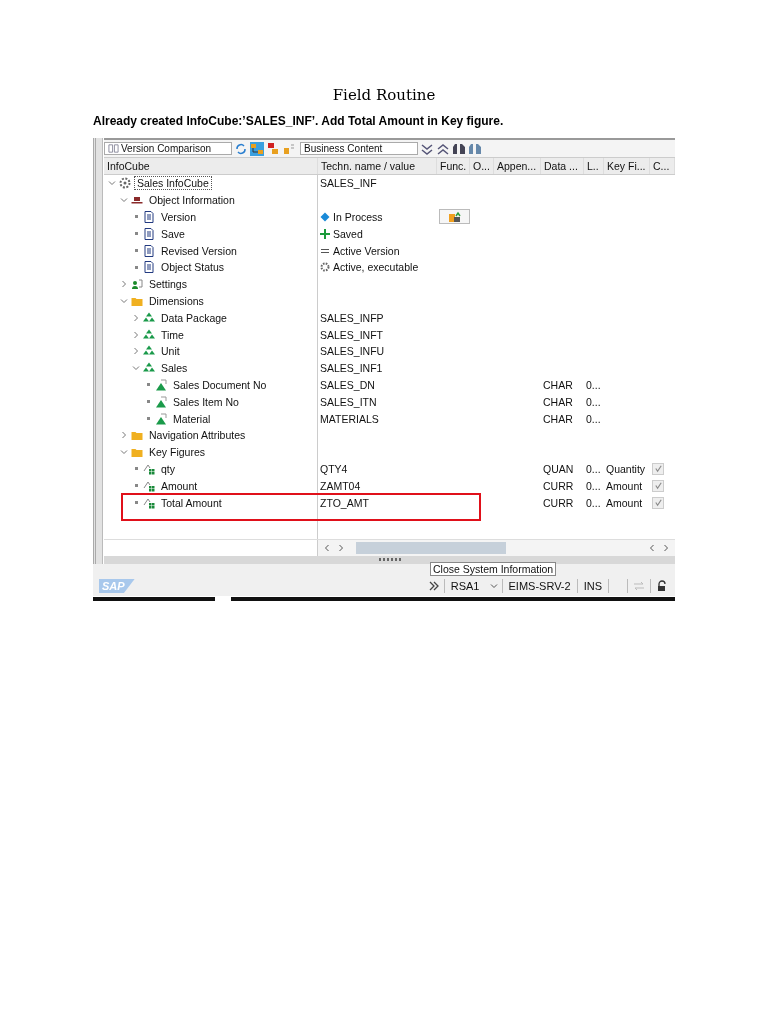 This screenshot has width=768, height=1024. I want to click on tree-item: Sales, so click(174, 368).